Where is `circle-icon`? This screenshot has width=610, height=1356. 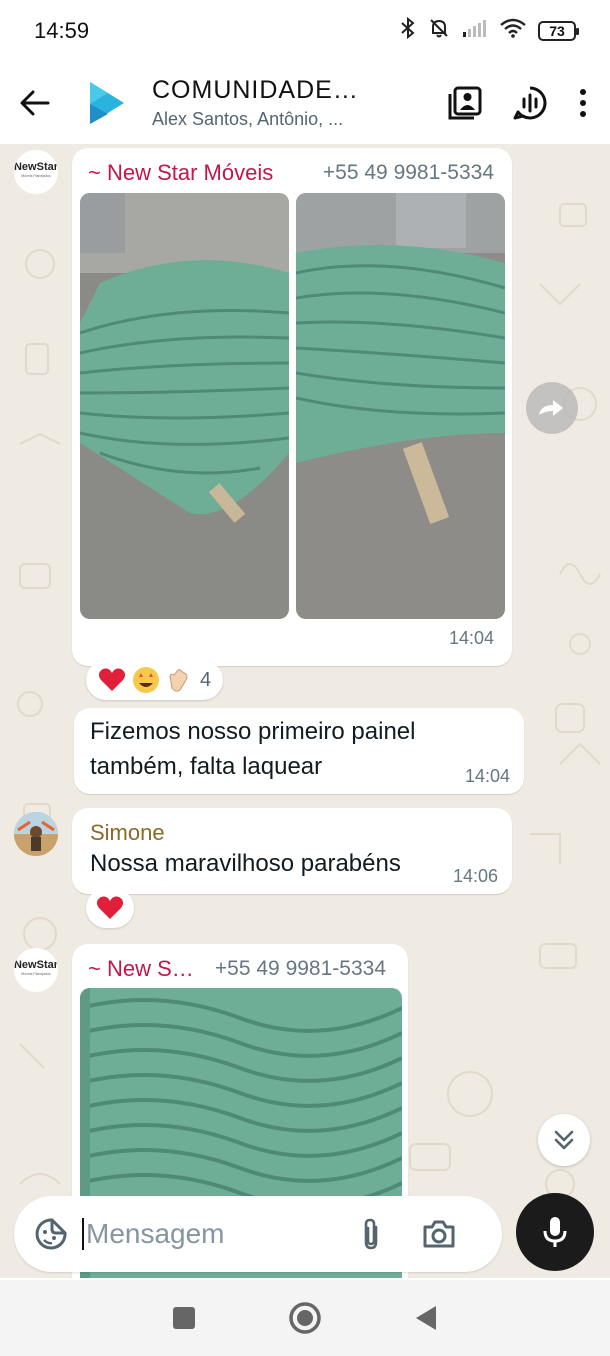
circle-icon is located at coordinates (305, 1318).